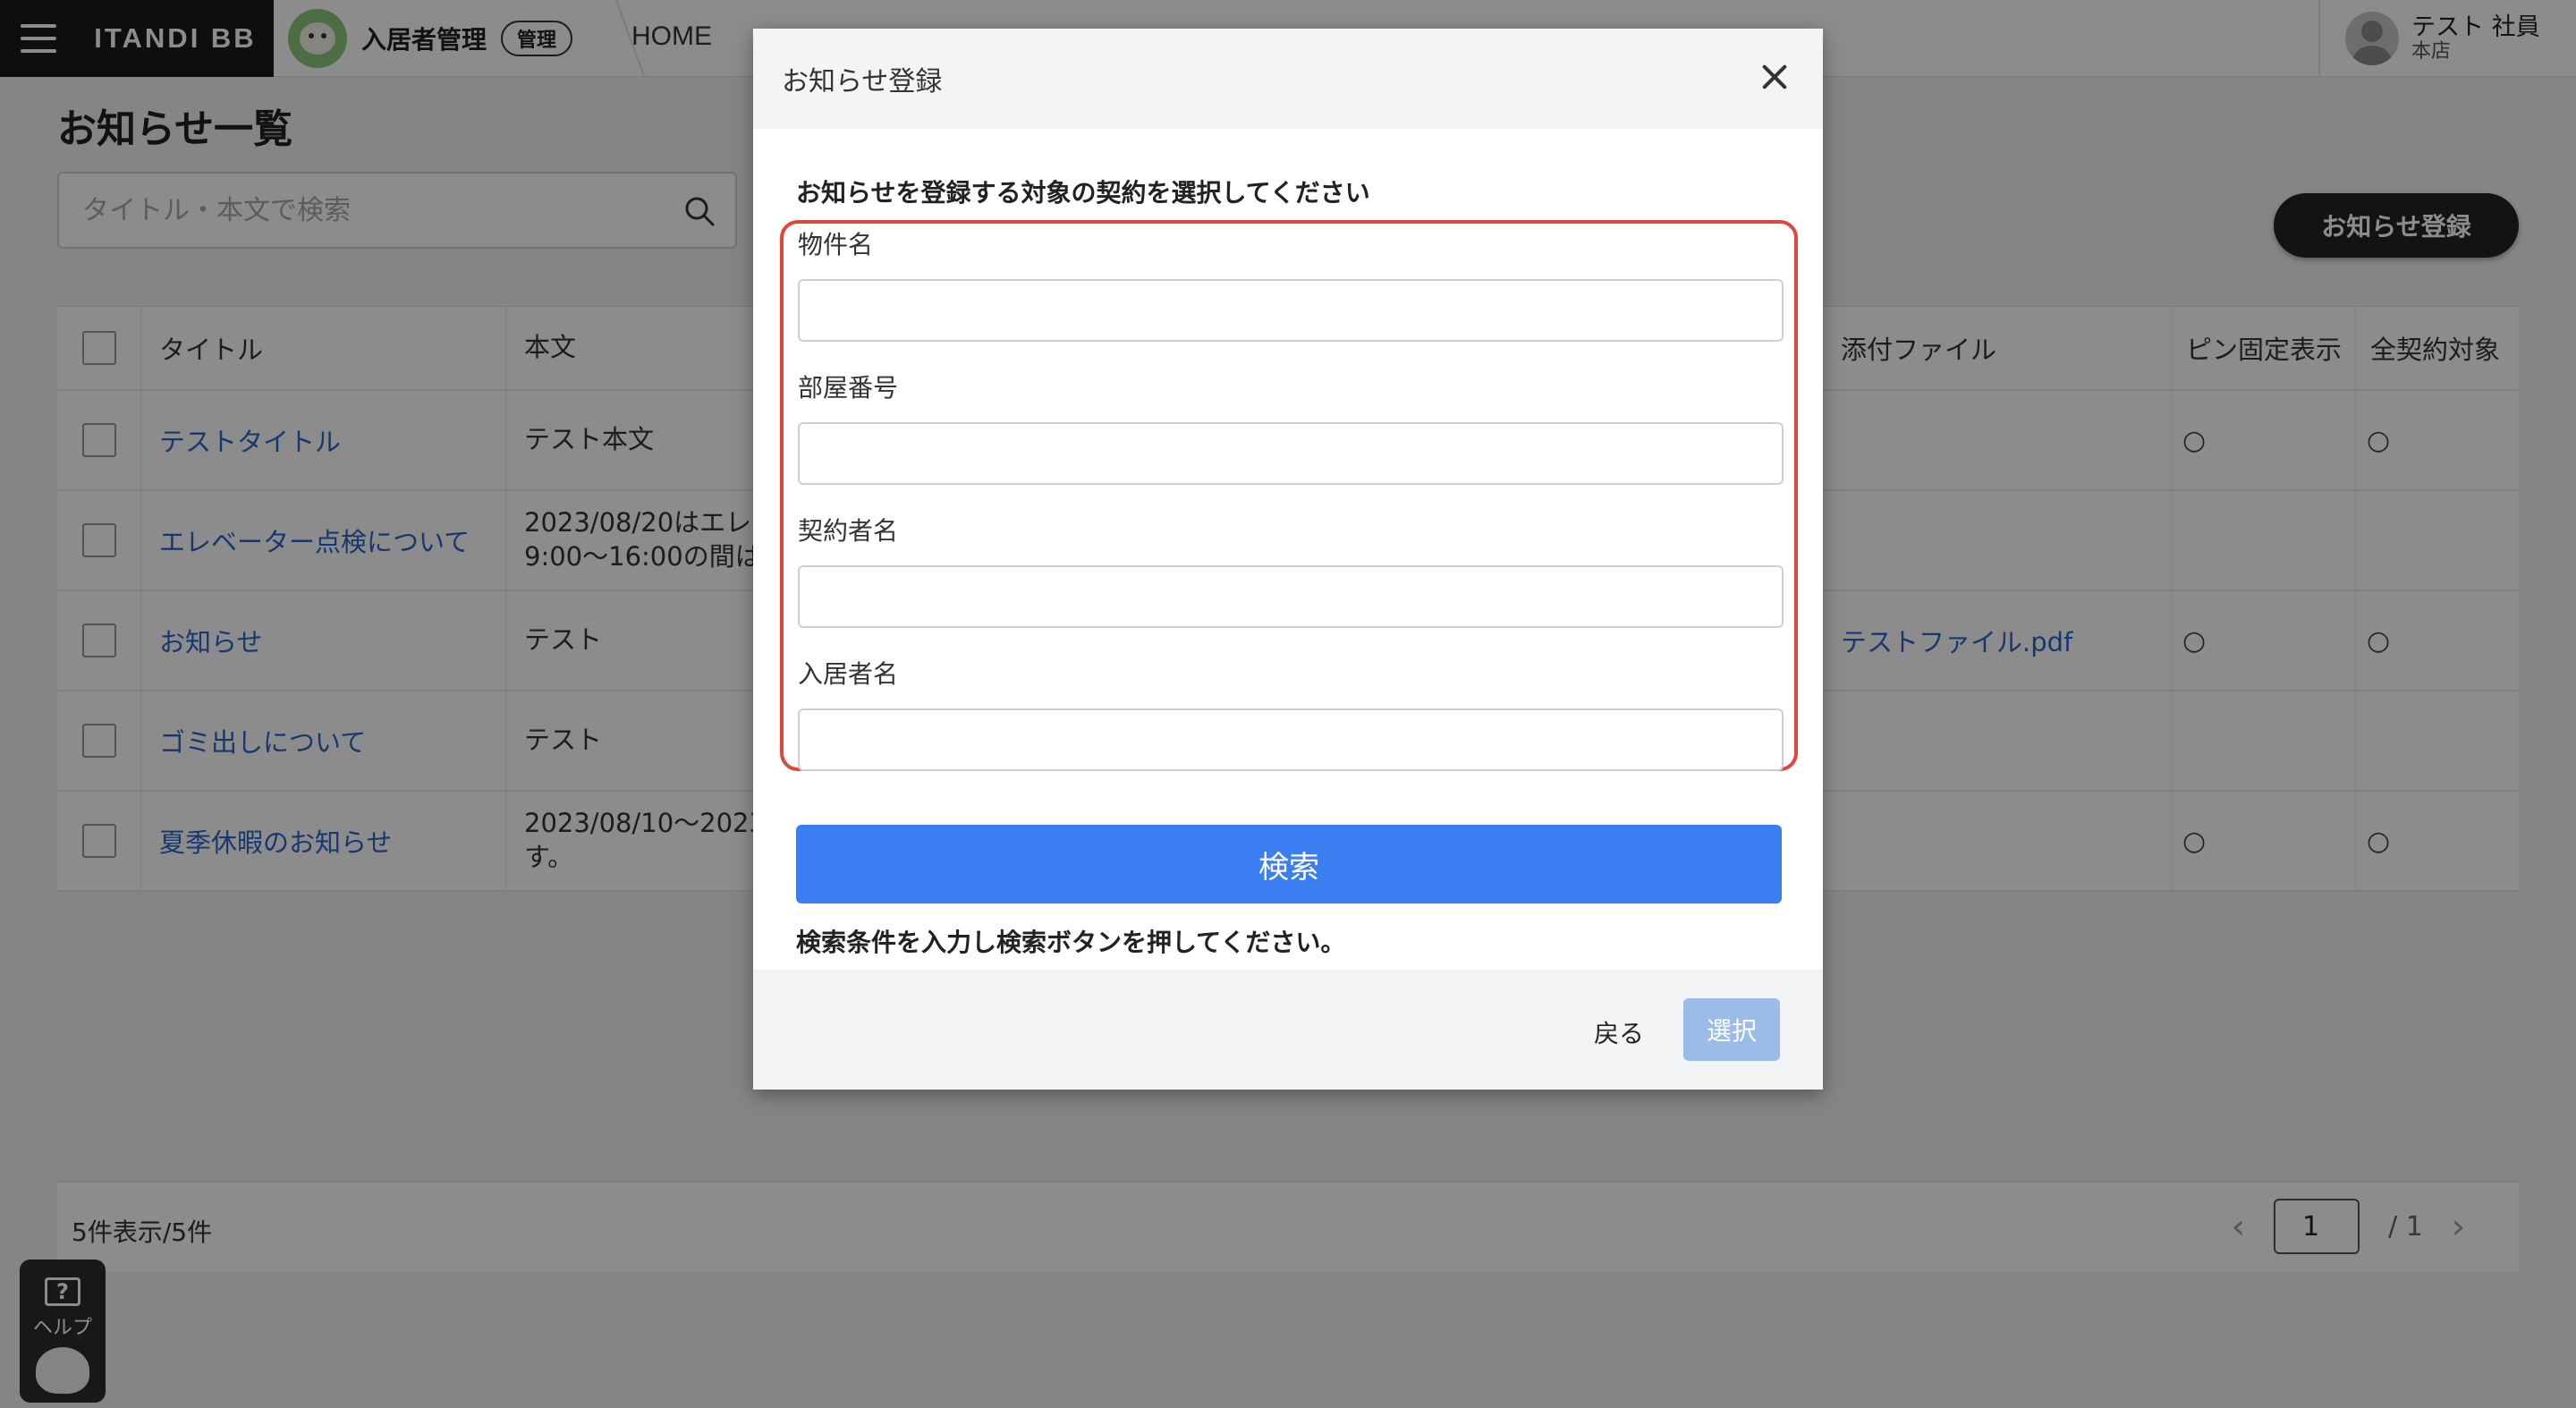 This screenshot has width=2576, height=1408. I want to click on contractor-name-input, so click(1291, 596).